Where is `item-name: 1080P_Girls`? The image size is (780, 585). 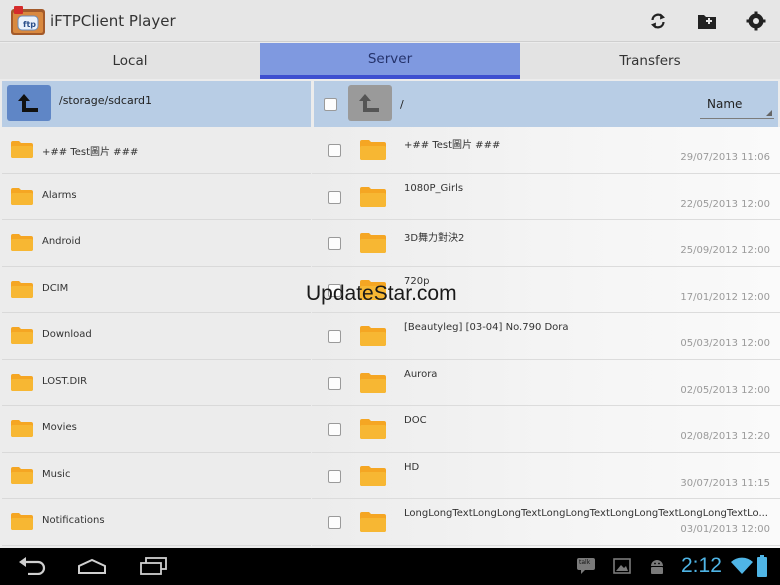
item-name: 1080P_Girls is located at coordinates (434, 188).